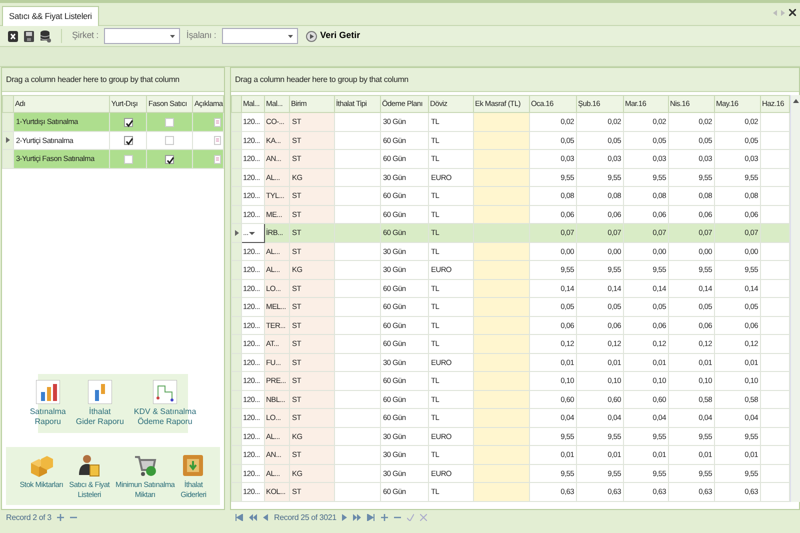 Image resolution: width=800 pixels, height=533 pixels. What do you see at coordinates (165, 417) in the screenshot?
I see `report-label: KDV & Satınalma Ödeme Raporu` at bounding box center [165, 417].